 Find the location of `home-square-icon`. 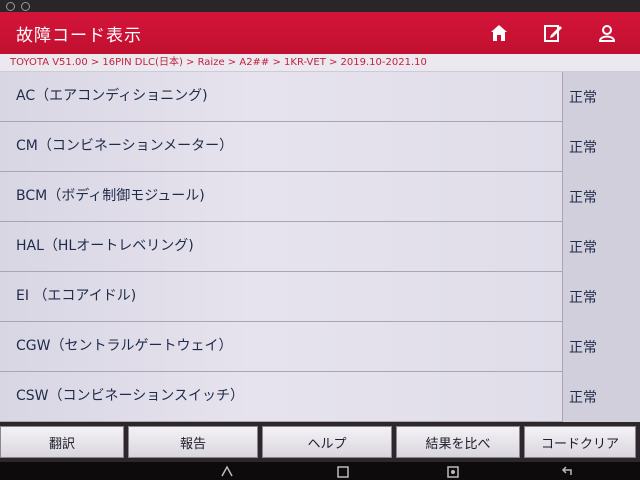

home-square-icon is located at coordinates (343, 471).